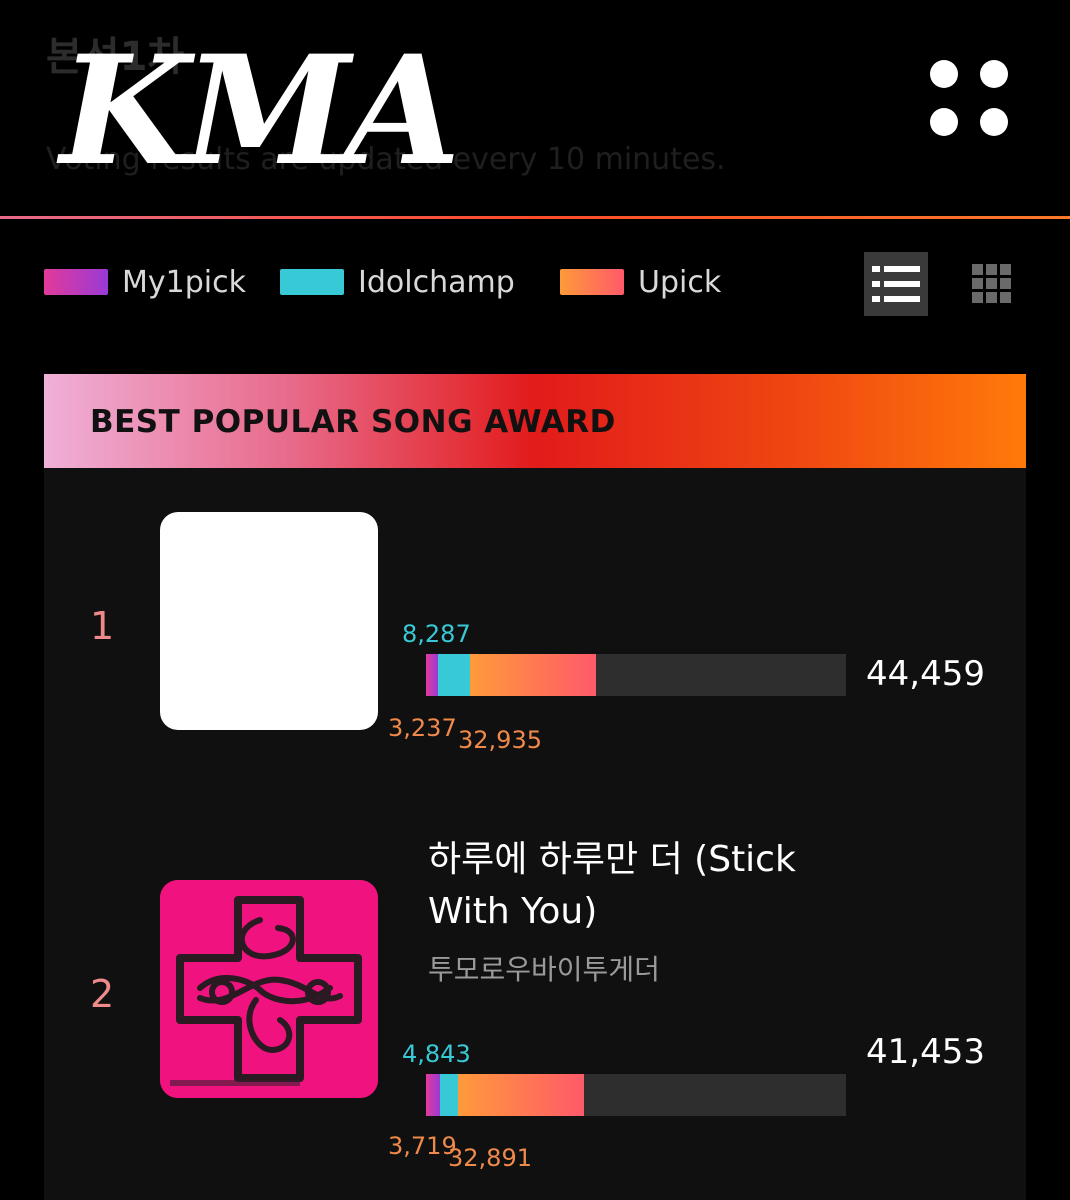  I want to click on legend-item-upick: Upick, so click(640, 282).